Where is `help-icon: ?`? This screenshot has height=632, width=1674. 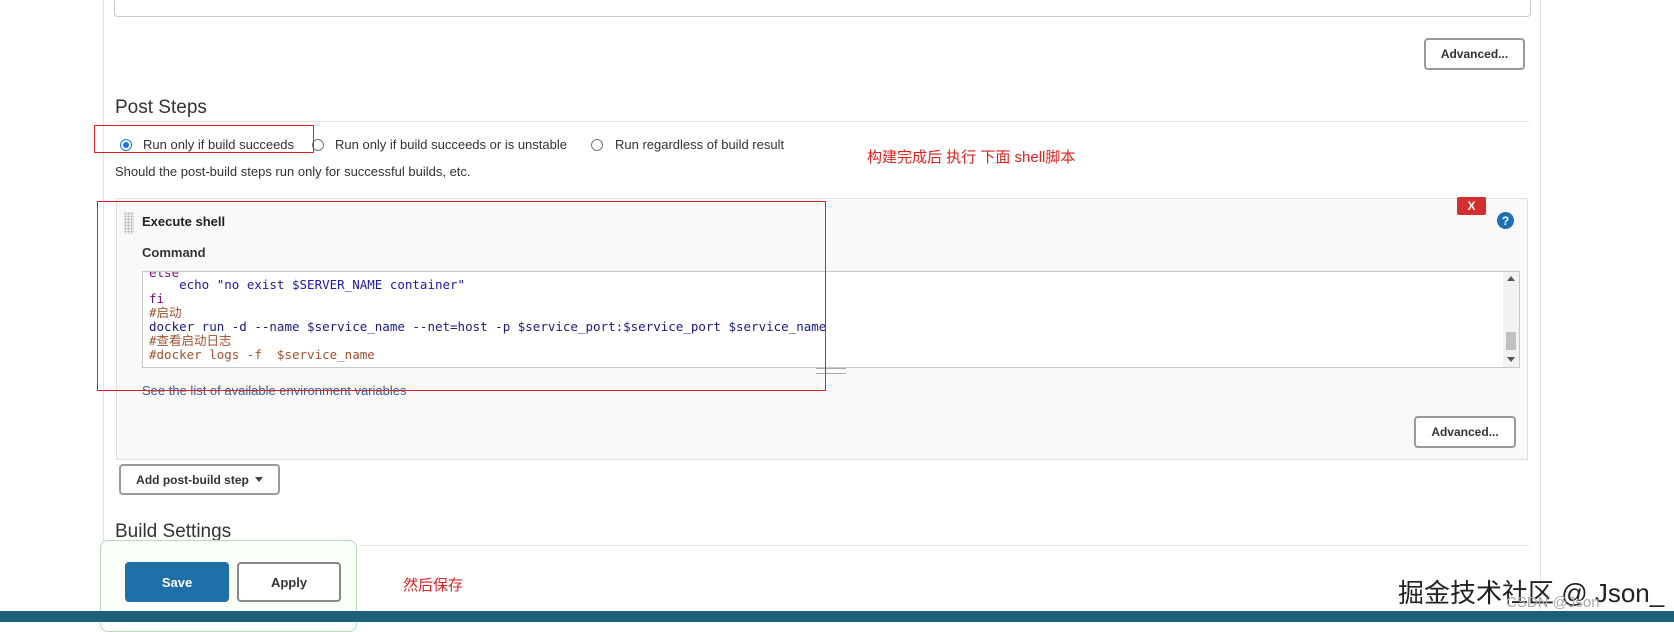 help-icon: ? is located at coordinates (1505, 220).